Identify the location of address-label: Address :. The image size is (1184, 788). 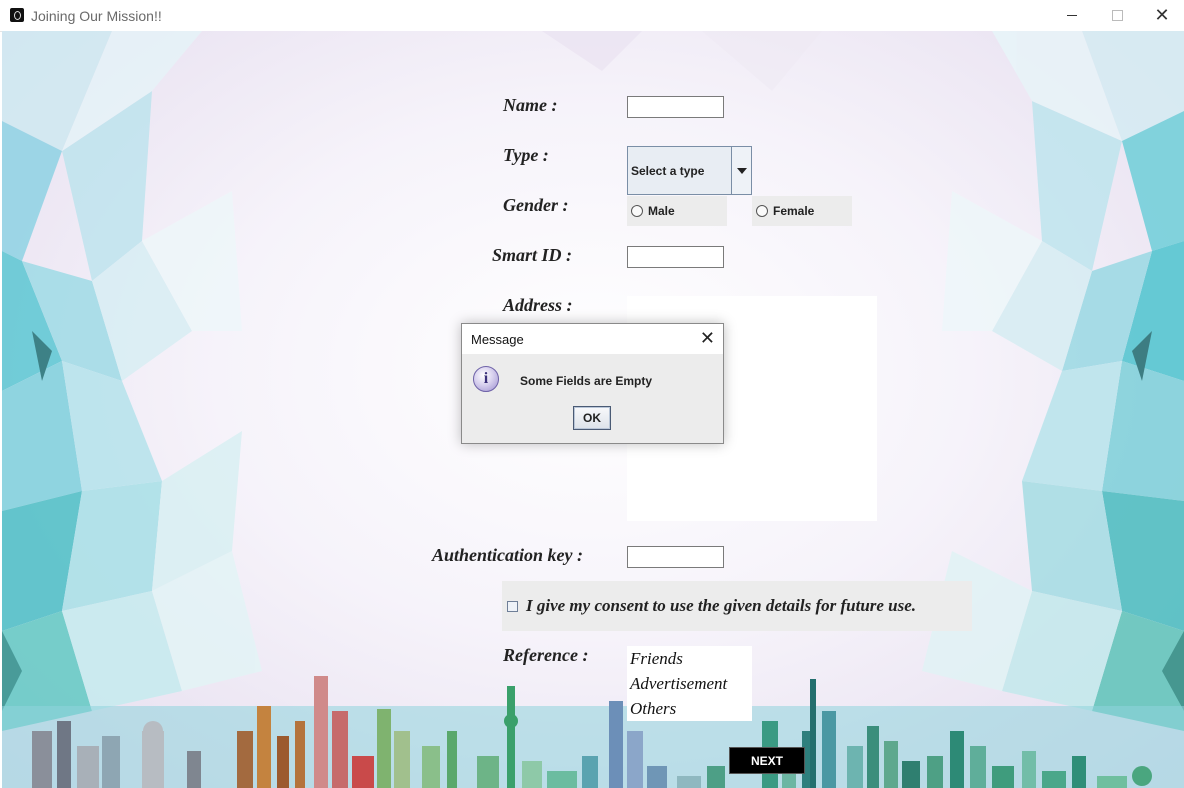
(538, 305).